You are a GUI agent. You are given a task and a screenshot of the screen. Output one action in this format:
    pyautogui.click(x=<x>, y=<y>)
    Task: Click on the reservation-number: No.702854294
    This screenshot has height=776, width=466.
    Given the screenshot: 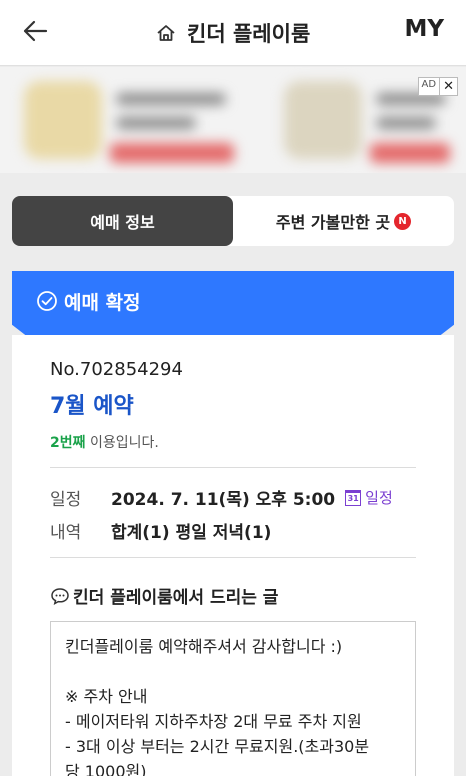 What is the action you would take?
    pyautogui.click(x=116, y=369)
    